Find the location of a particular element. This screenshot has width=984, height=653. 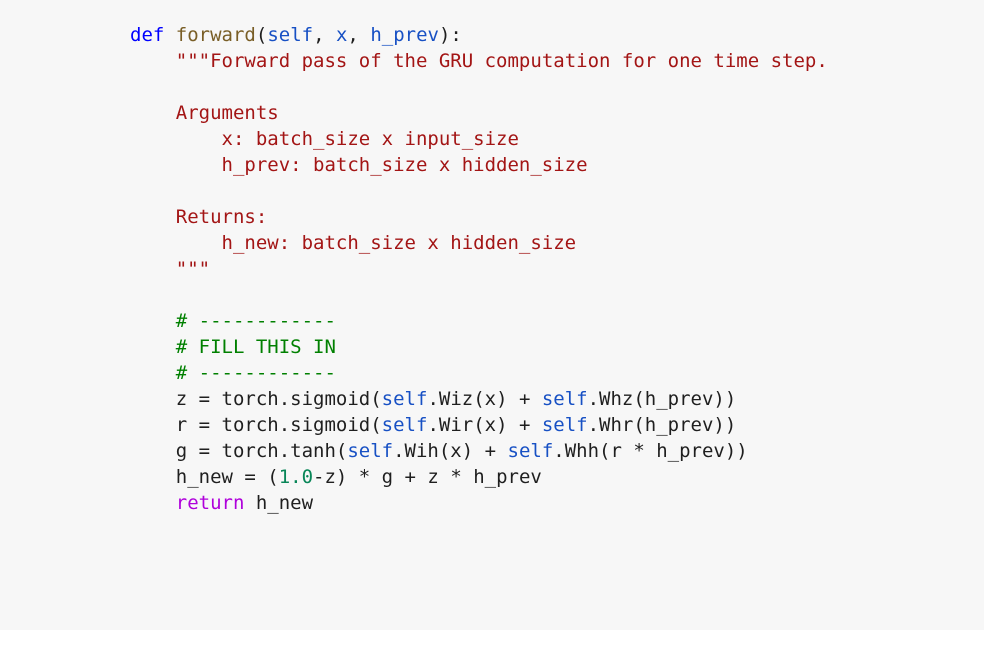

code-token: x is located at coordinates (341, 35).